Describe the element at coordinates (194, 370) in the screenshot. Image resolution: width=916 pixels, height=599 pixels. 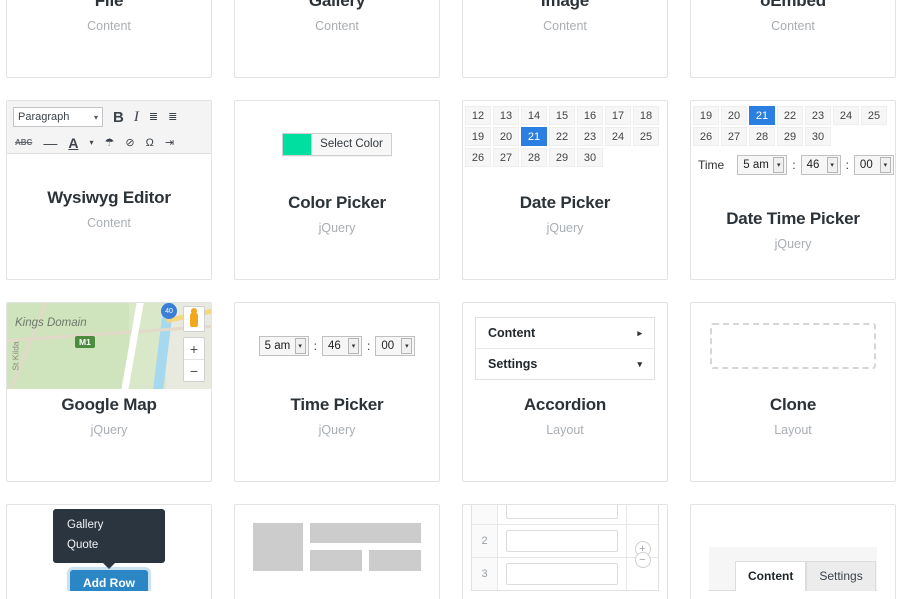
I see `zoom-out-button: −` at that location.